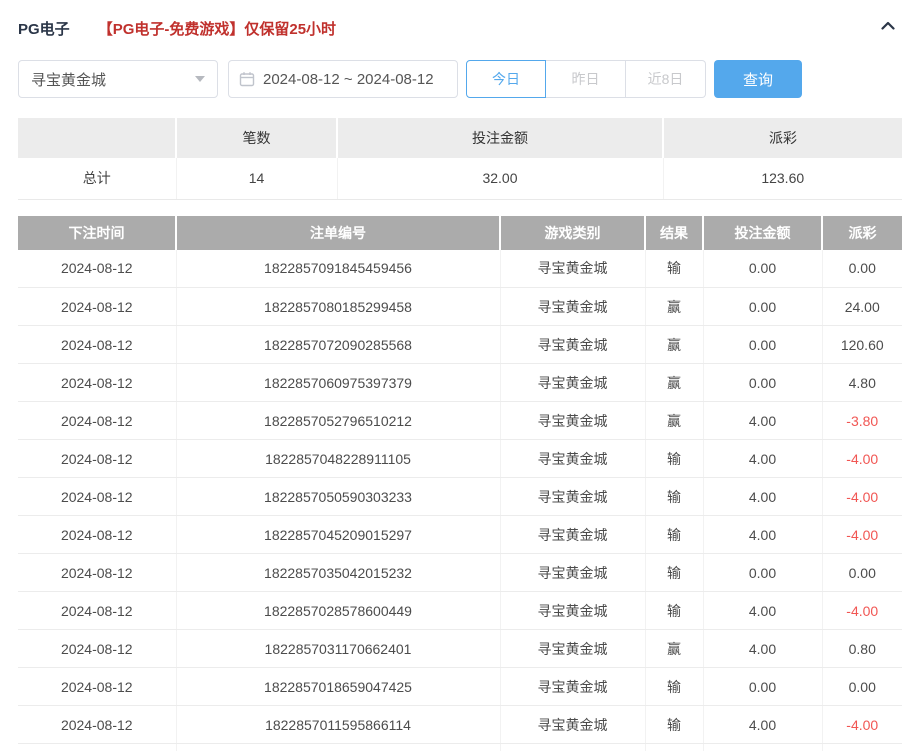 Image resolution: width=920 pixels, height=751 pixels. Describe the element at coordinates (247, 79) in the screenshot. I see `calendar-icon` at that location.